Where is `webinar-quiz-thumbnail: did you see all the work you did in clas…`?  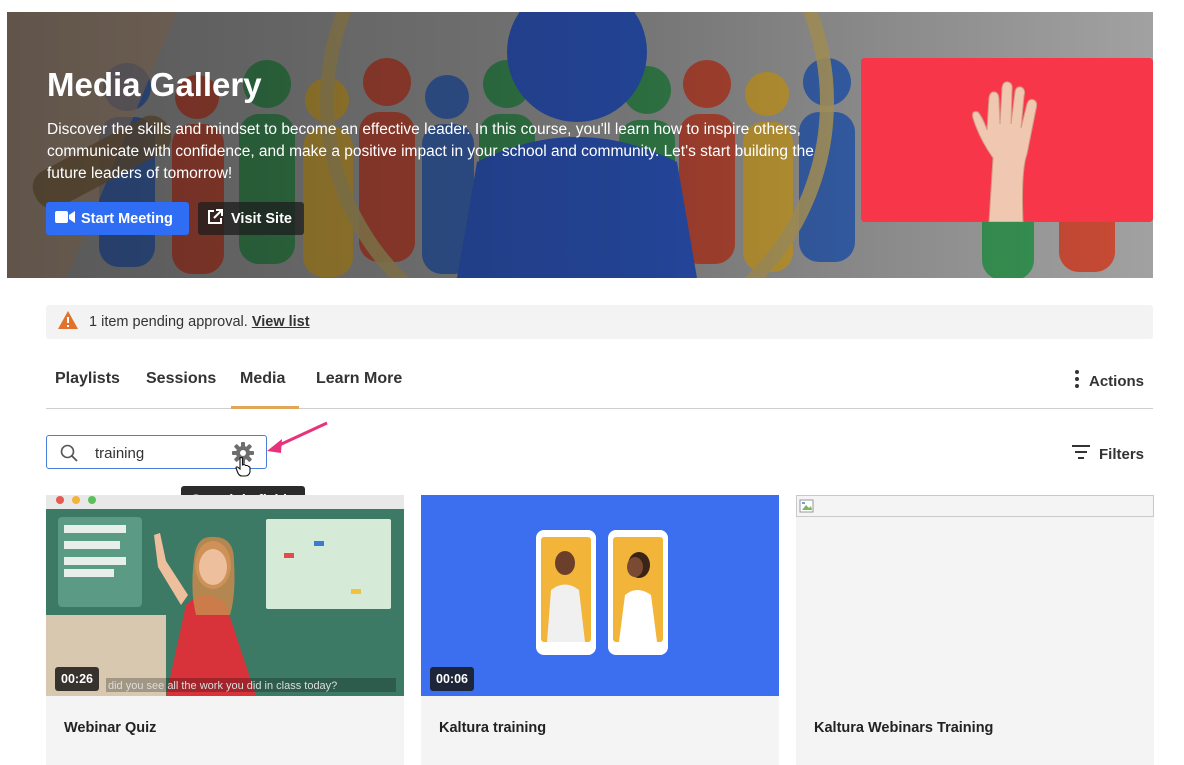 webinar-quiz-thumbnail: did you see all the work you did in clas… is located at coordinates (225, 595).